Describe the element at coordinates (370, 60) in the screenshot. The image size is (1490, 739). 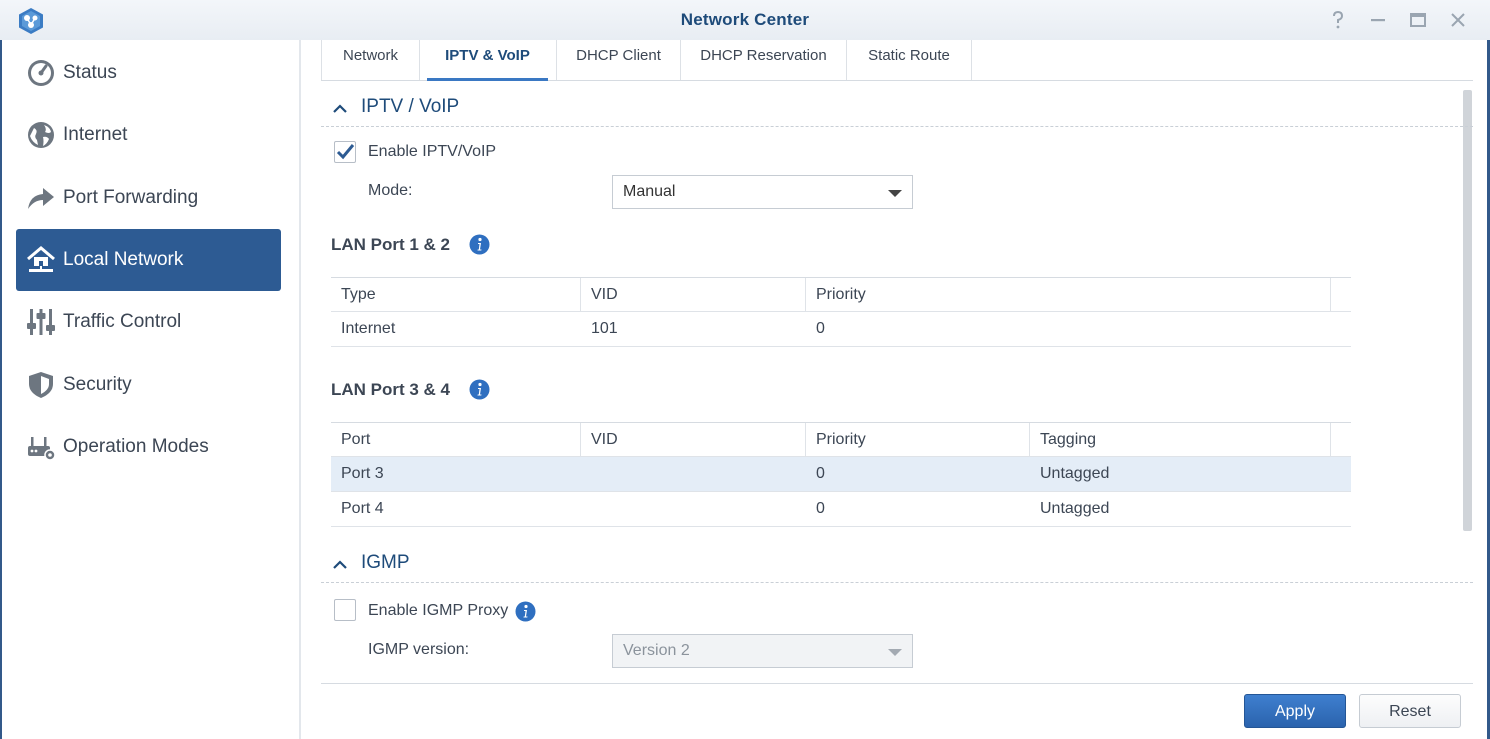
I see `tab-network: Network` at that location.